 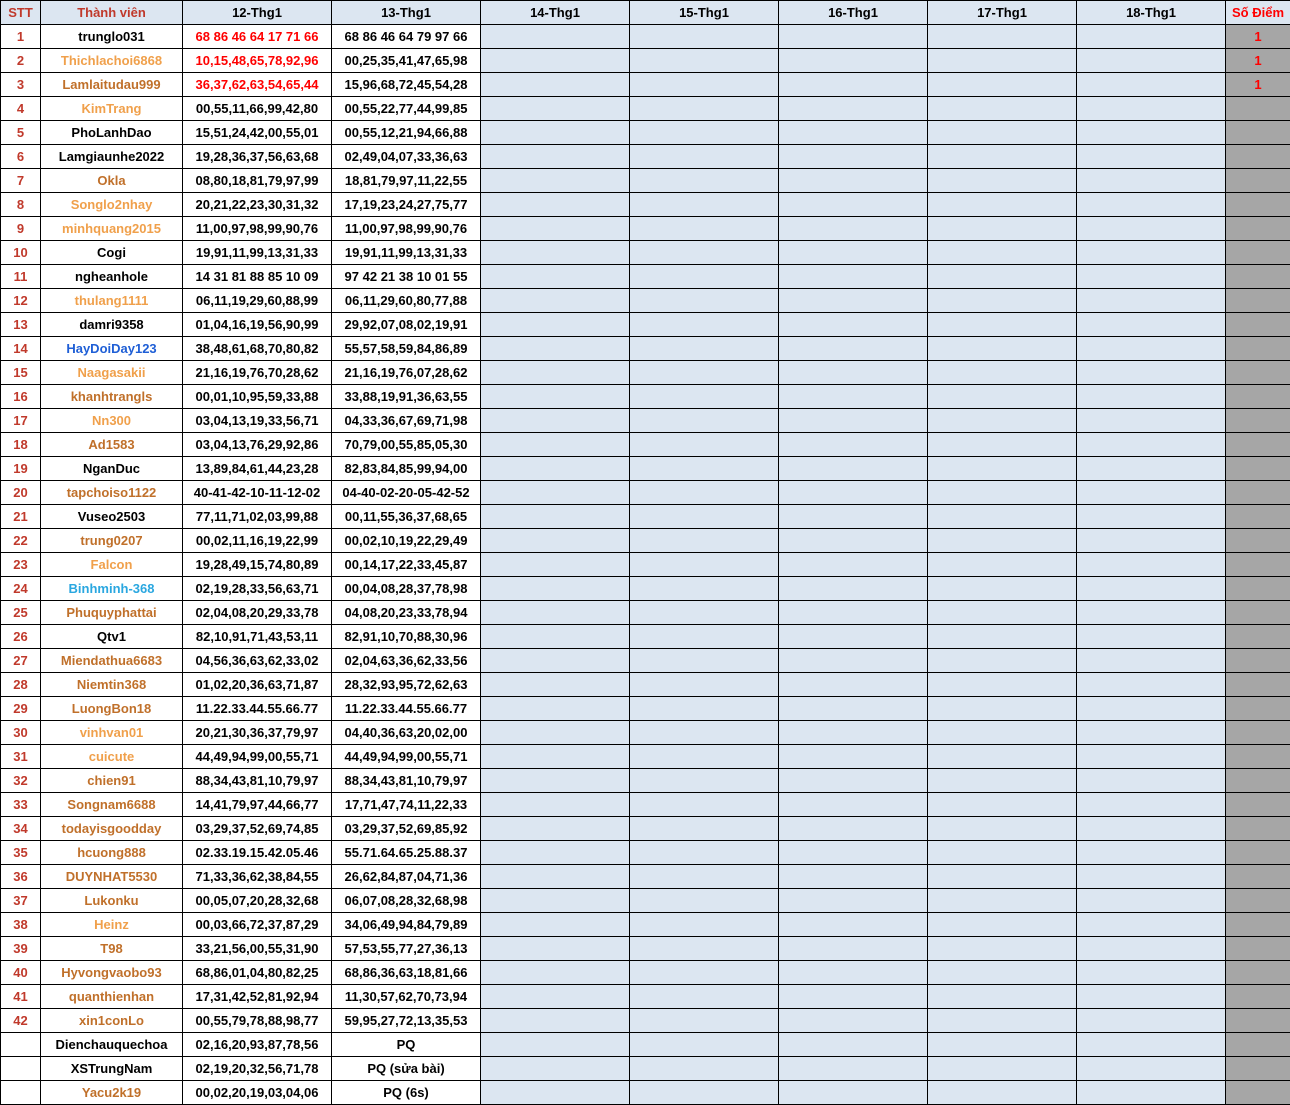 What do you see at coordinates (111, 12) in the screenshot?
I see `column-header-member: Thành viên` at bounding box center [111, 12].